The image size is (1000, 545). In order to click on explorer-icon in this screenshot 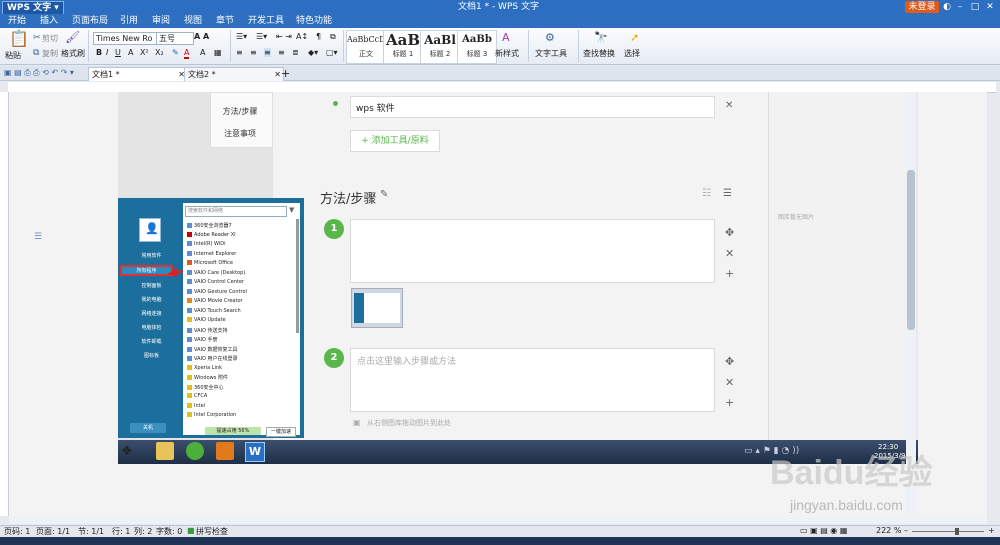, I will do `click(165, 451)`.